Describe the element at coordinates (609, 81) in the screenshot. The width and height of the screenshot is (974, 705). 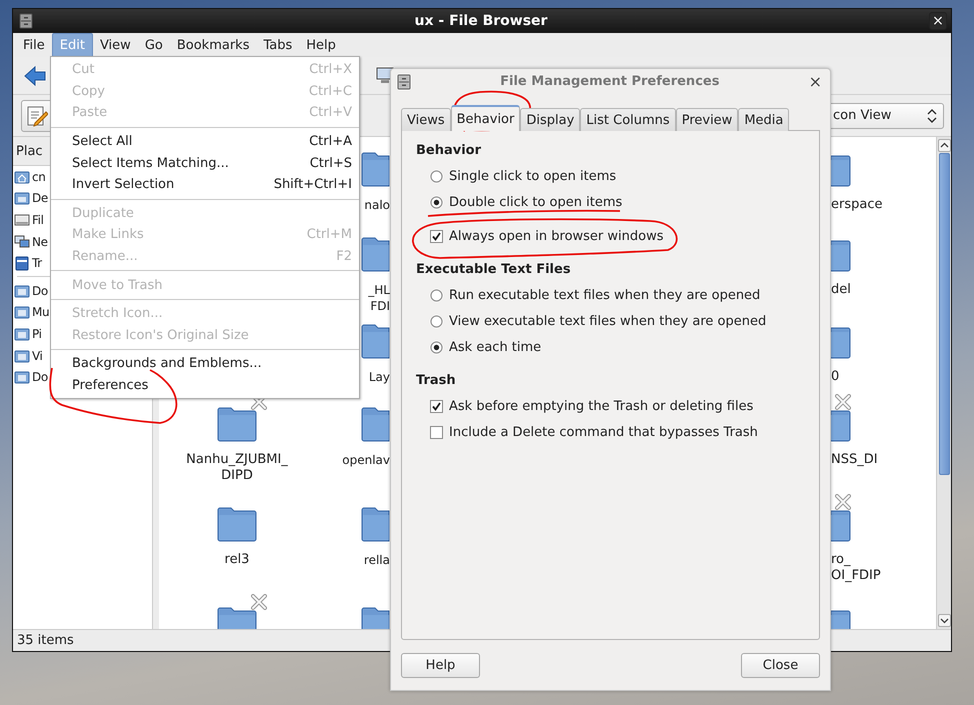
I see `dialog-title: File Management Preferences` at that location.